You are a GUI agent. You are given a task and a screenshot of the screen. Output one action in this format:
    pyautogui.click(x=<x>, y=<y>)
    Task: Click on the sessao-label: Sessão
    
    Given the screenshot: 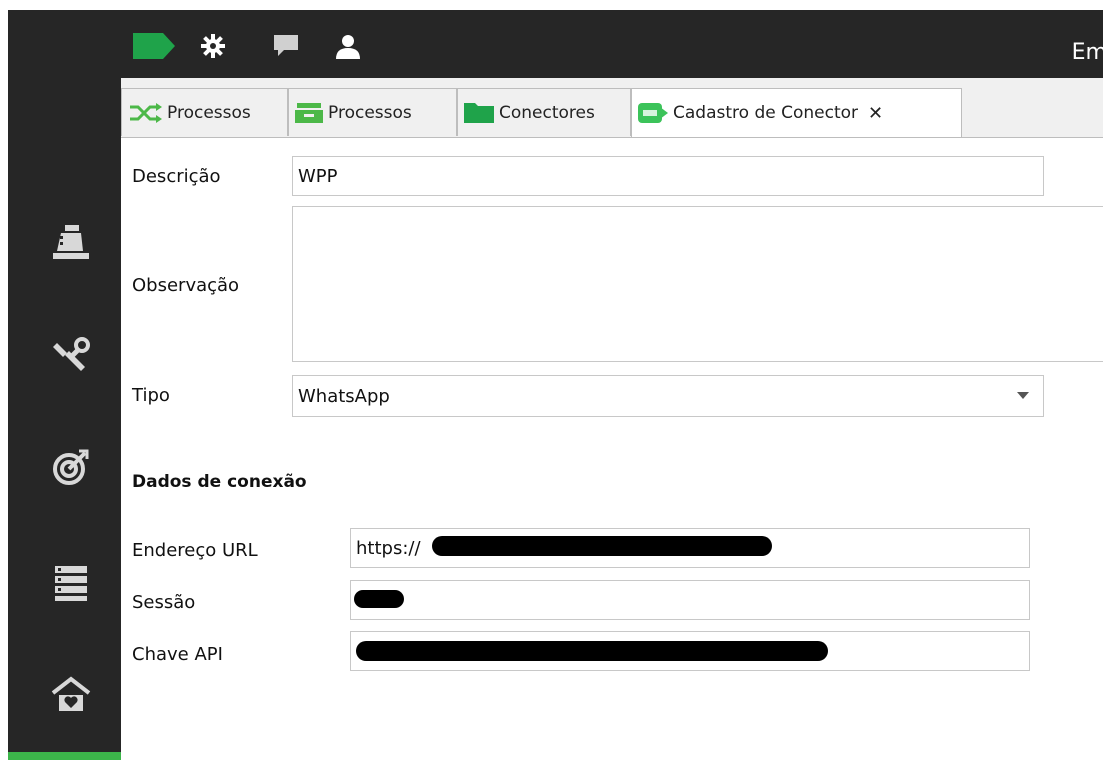 What is the action you would take?
    pyautogui.click(x=164, y=602)
    